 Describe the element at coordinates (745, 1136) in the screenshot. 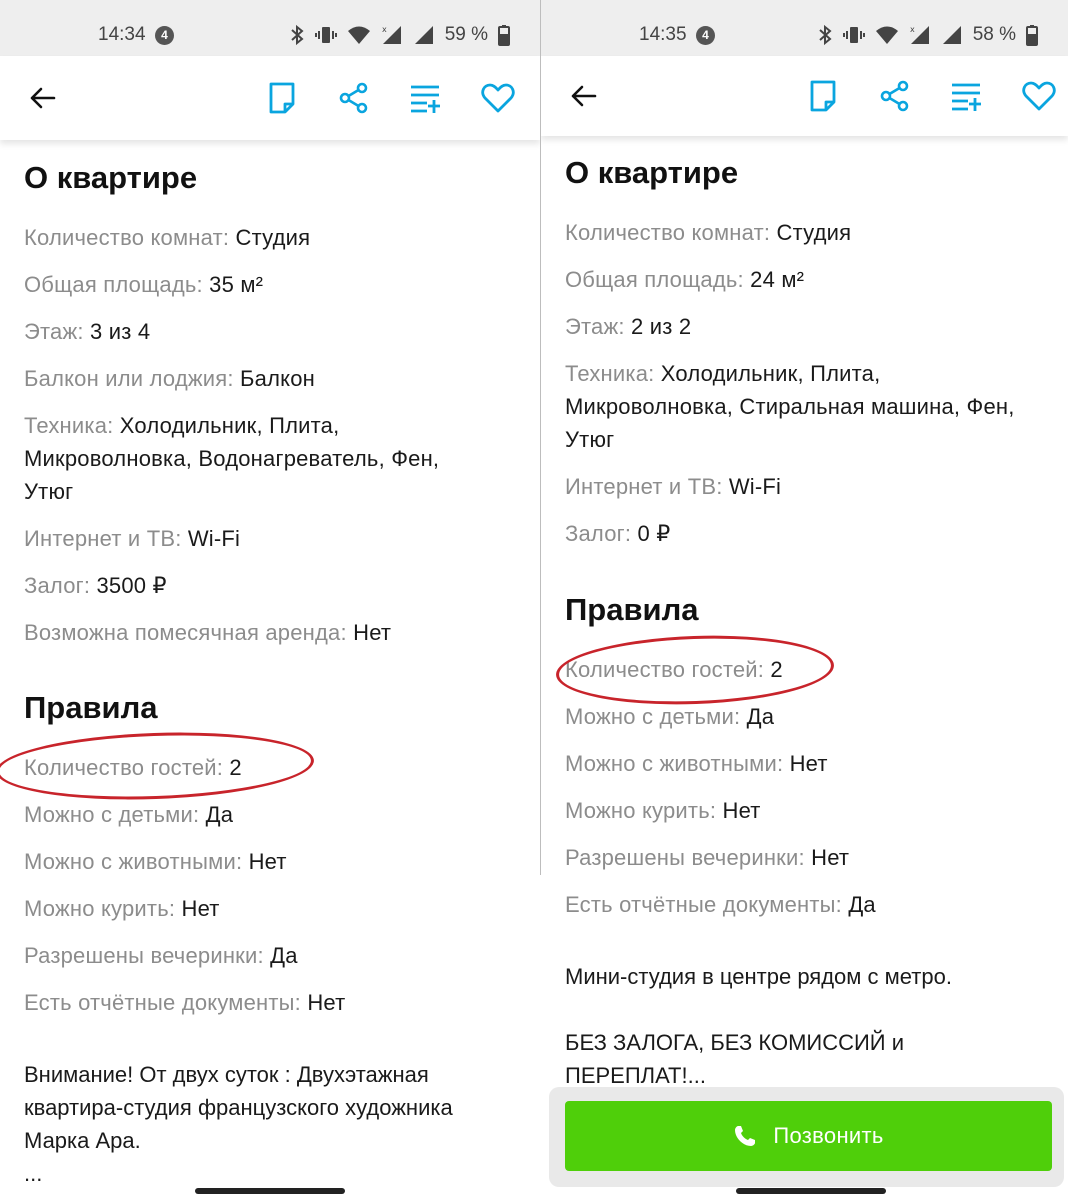

I see `phone-icon` at that location.